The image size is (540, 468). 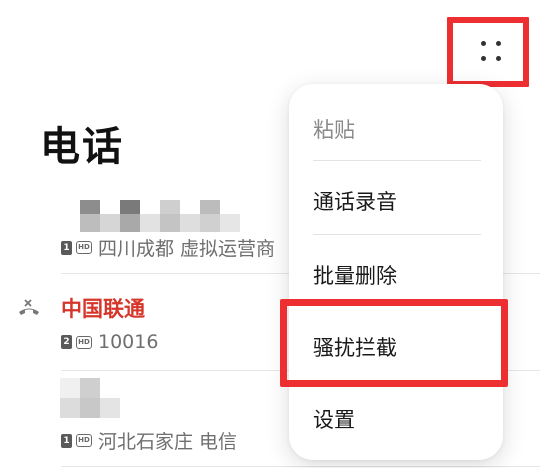 What do you see at coordinates (82, 147) in the screenshot?
I see `page-title: 电话` at bounding box center [82, 147].